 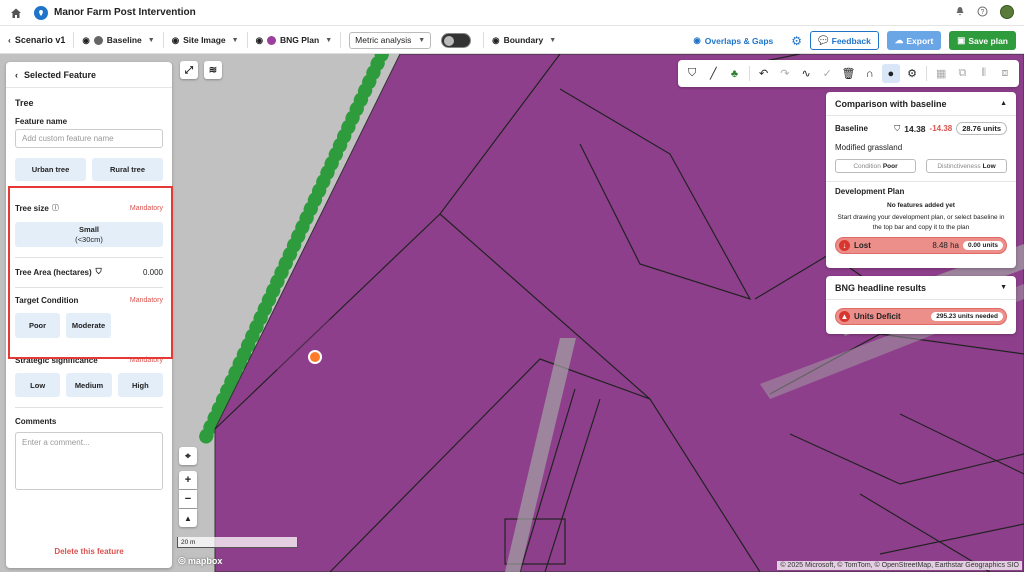 I want to click on cut-shape-icon: ▦, so click(x=941, y=73).